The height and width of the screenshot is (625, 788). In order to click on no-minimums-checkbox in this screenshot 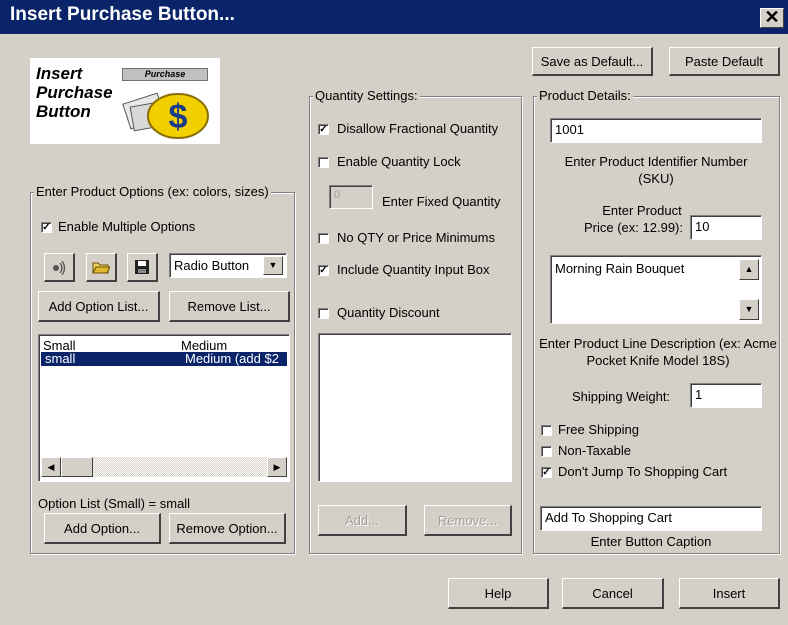, I will do `click(323, 238)`.